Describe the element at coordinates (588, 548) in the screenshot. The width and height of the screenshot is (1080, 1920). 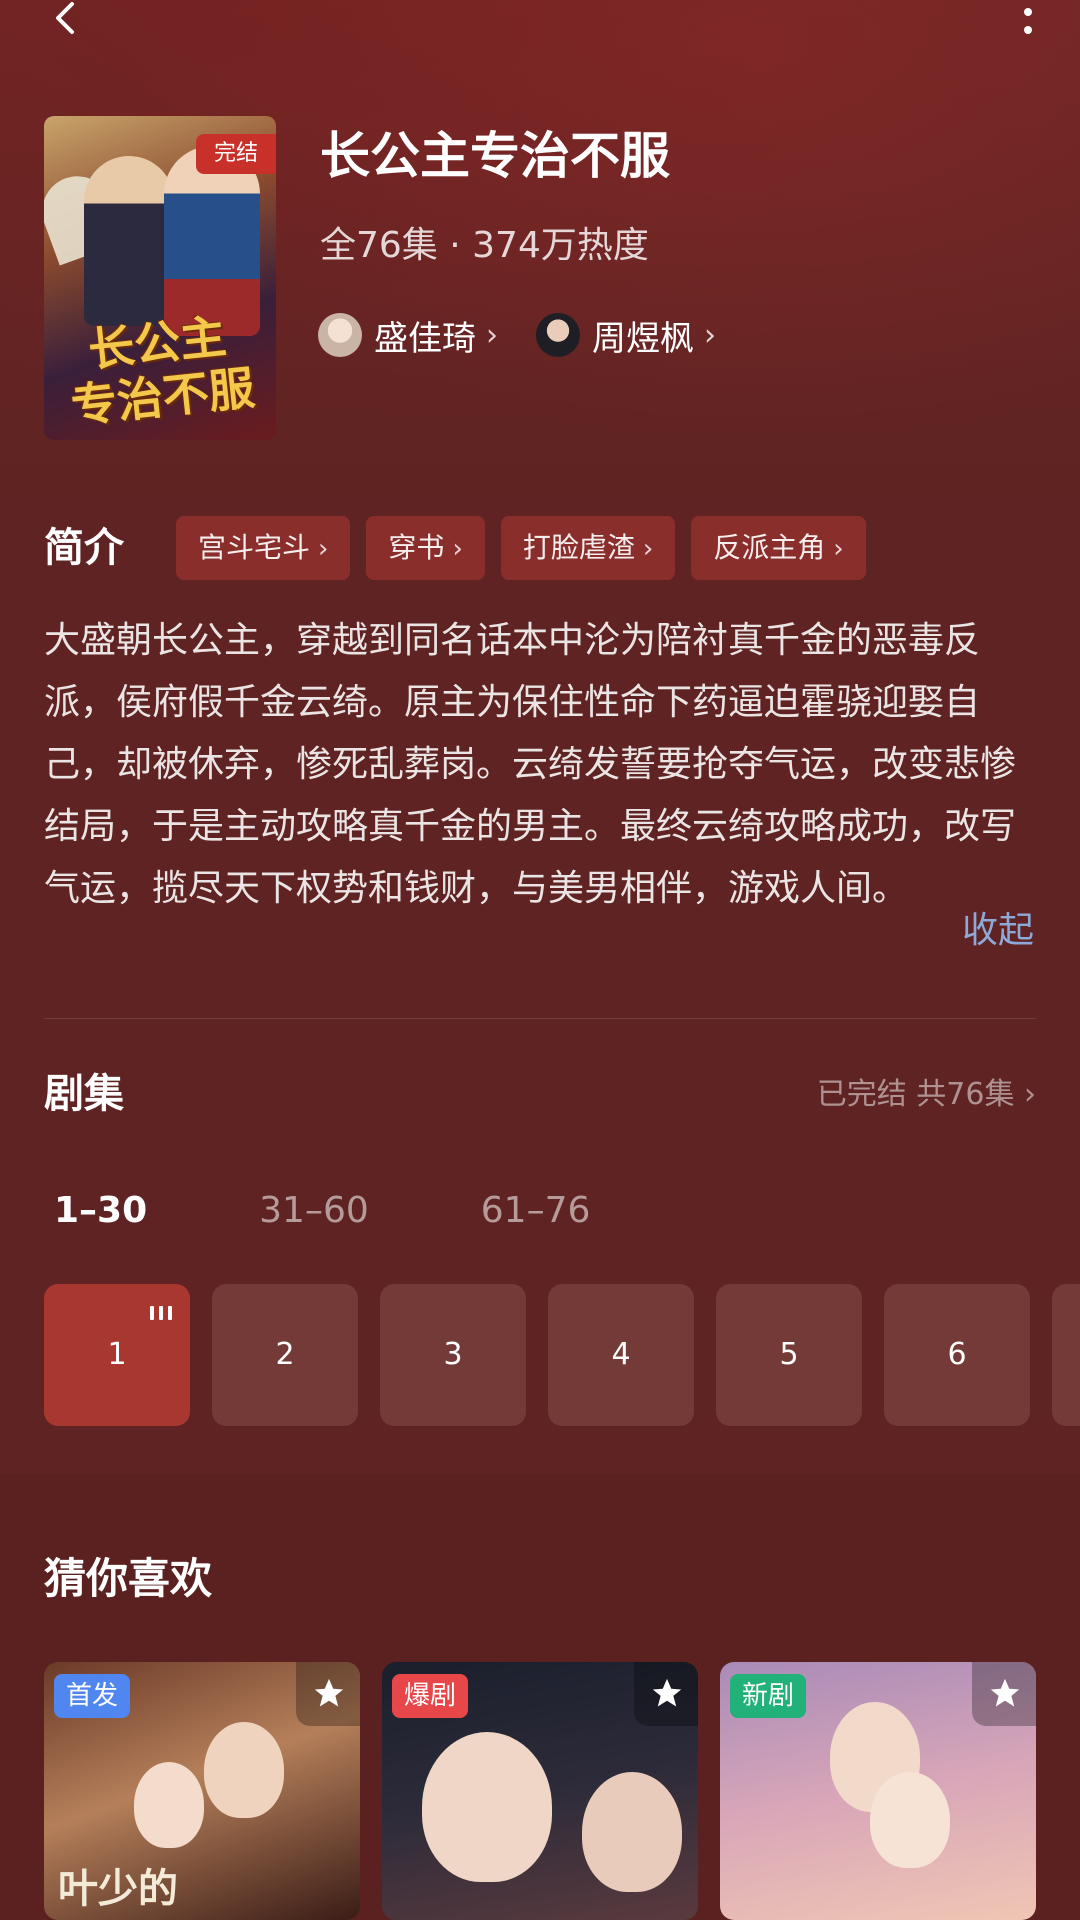
I see `genre-tag: 打脸虐渣 ›` at that location.